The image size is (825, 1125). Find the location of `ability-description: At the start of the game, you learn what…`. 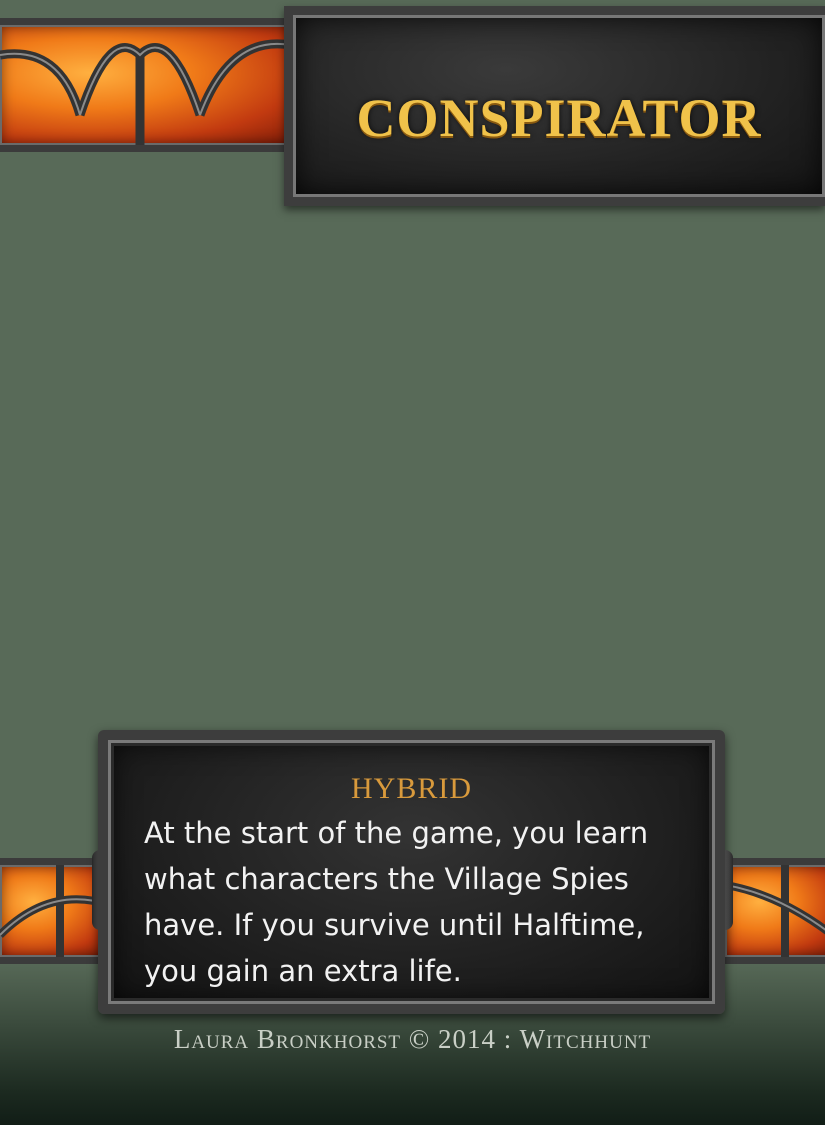

ability-description: At the start of the game, you learn what… is located at coordinates (396, 902).